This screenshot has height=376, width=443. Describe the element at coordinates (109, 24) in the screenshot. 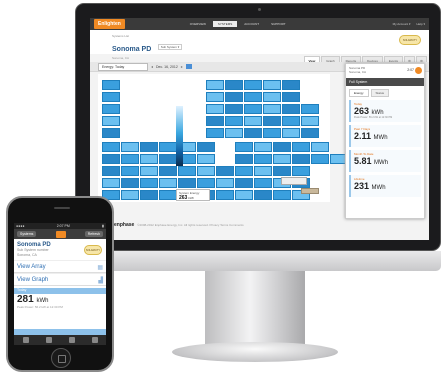

I see `enlighten-logo: Enlighten` at that location.